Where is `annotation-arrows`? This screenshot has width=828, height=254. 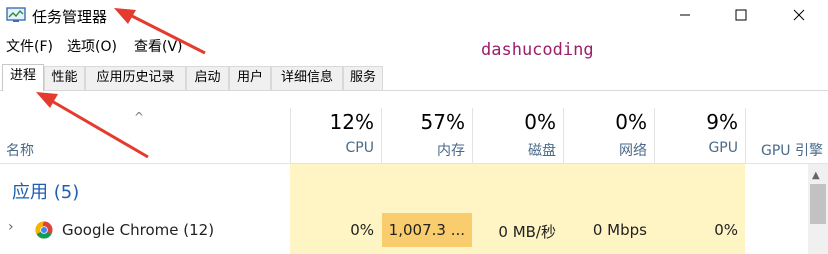
annotation-arrows is located at coordinates (121, 83).